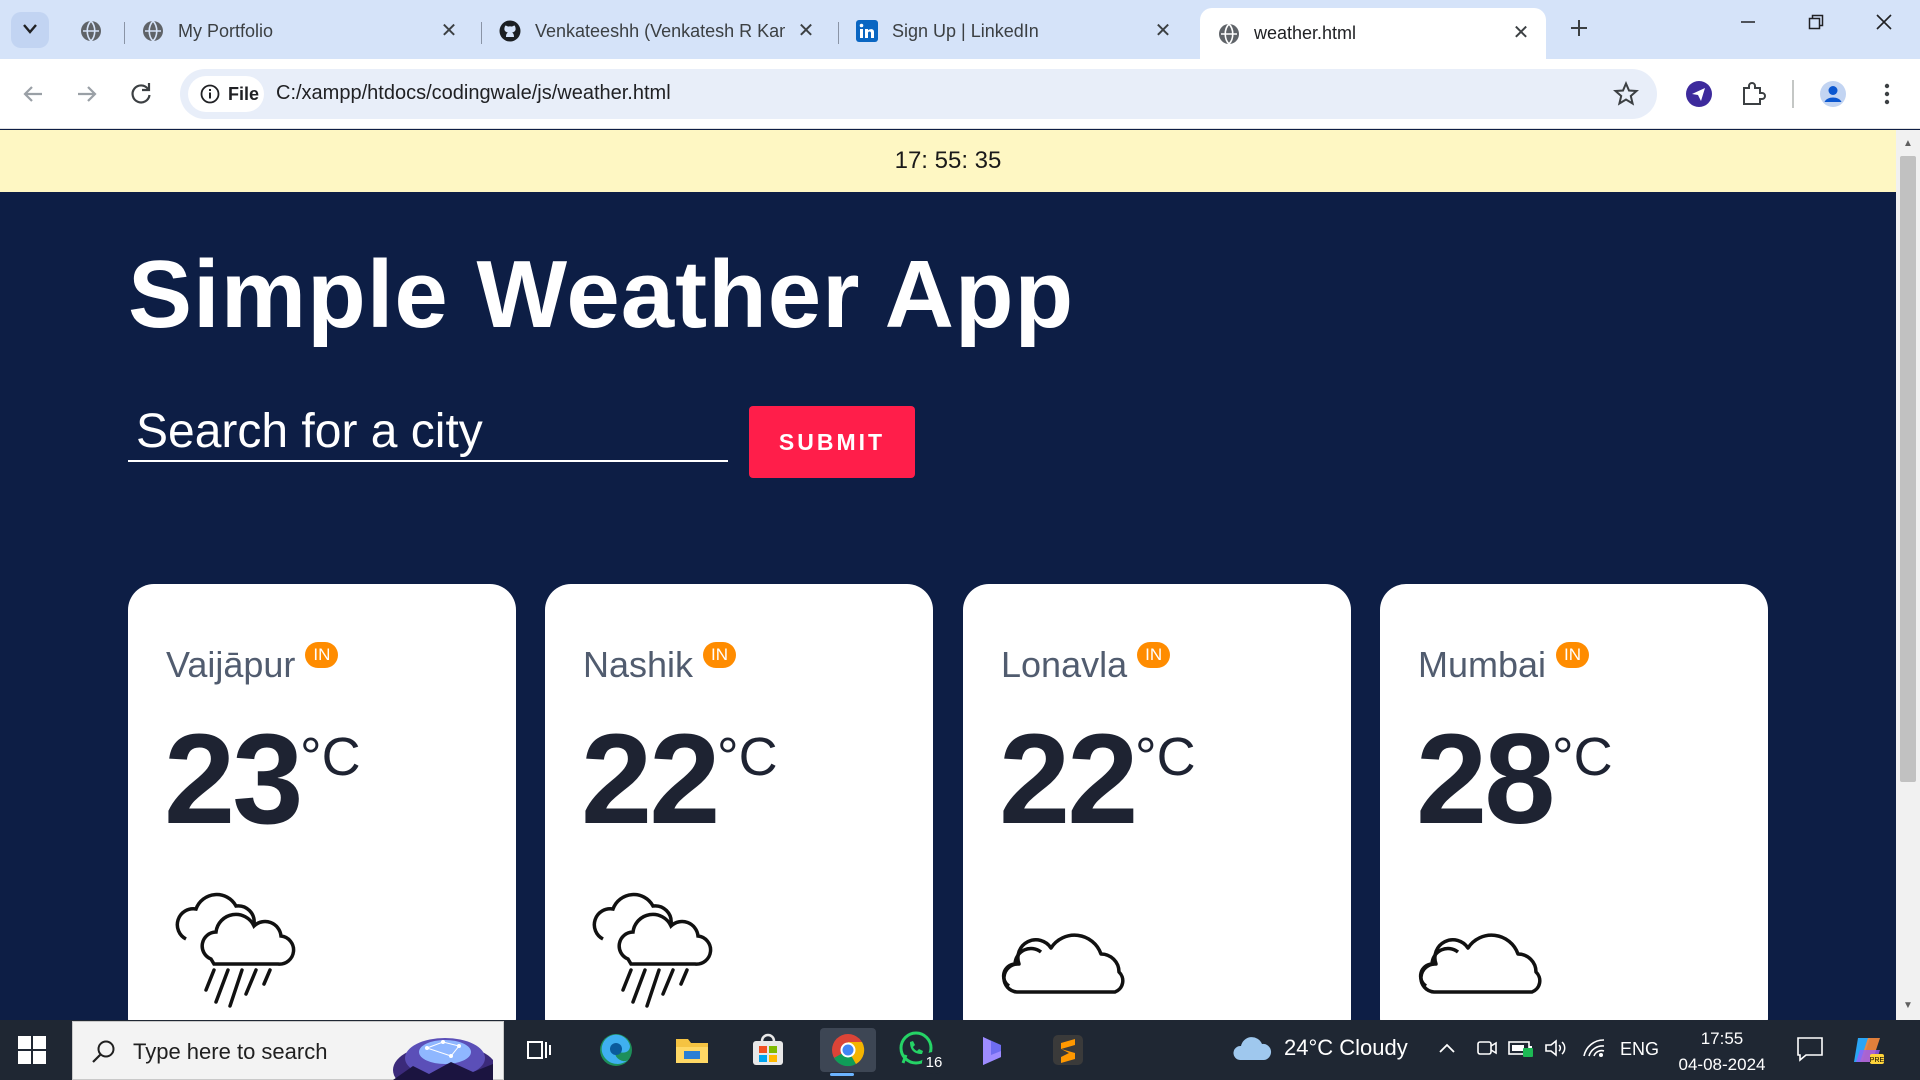 The width and height of the screenshot is (1920, 1080). I want to click on taskbar-weather-text: 24°C Cloudy, so click(1346, 1047).